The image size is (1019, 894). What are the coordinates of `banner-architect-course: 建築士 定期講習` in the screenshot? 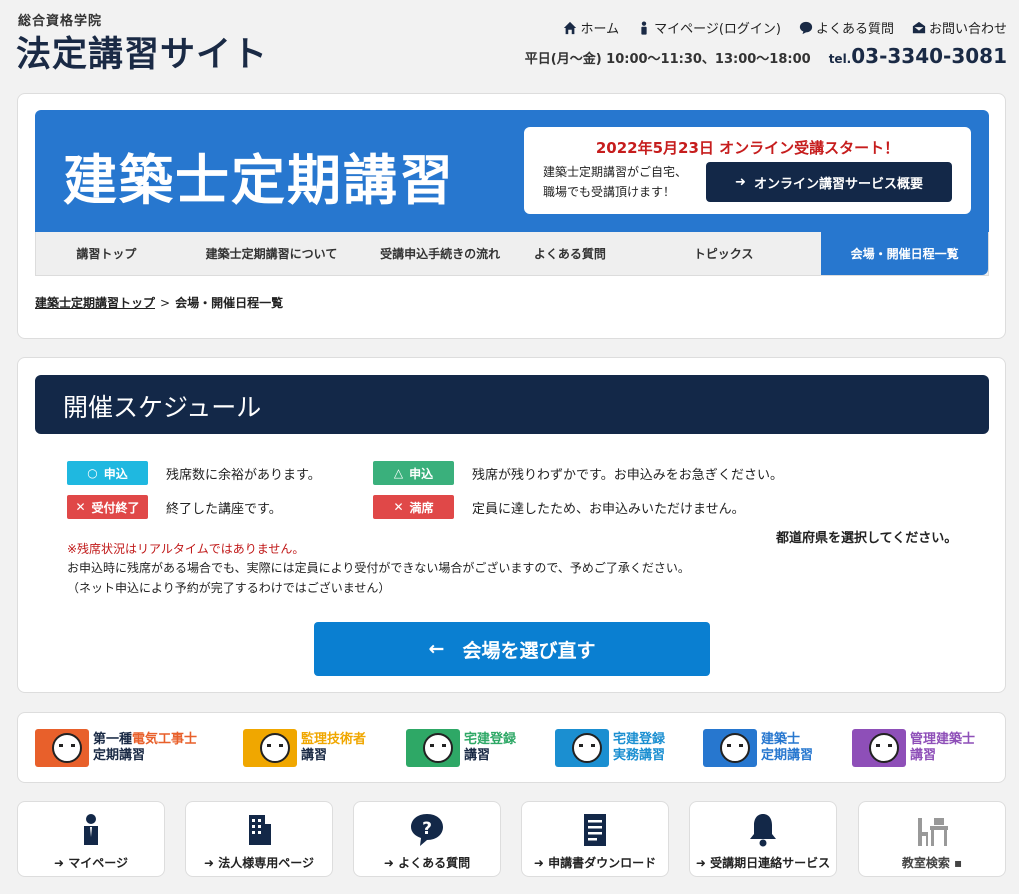 It's located at (758, 748).